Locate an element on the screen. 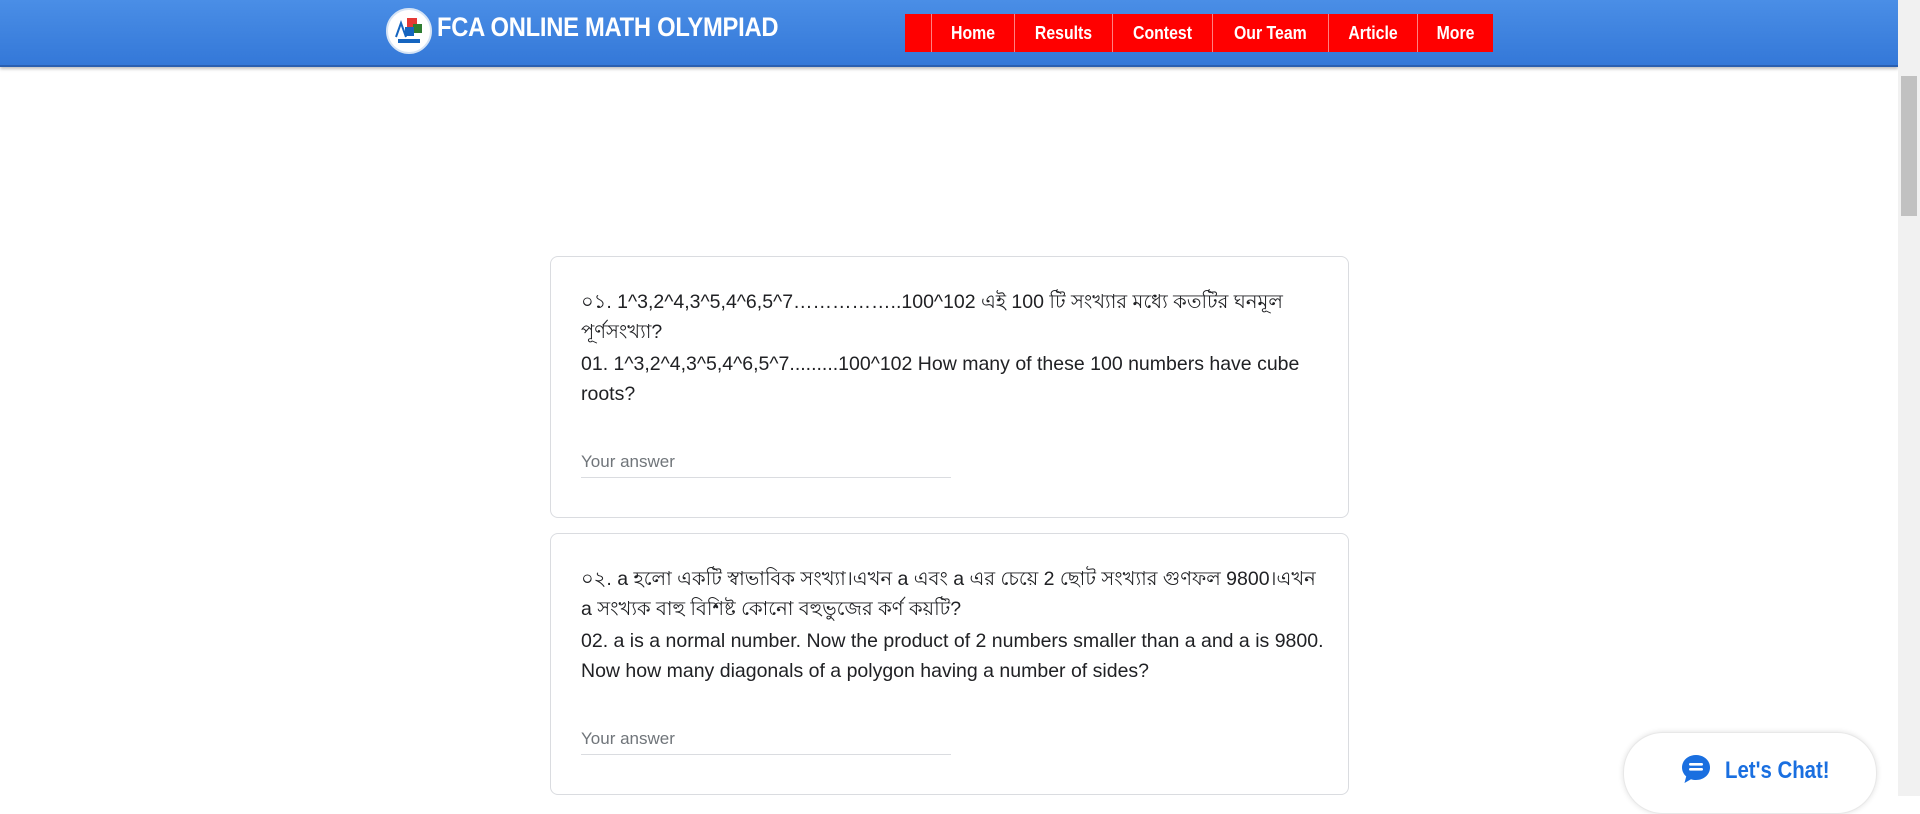  nav-contest: Contest is located at coordinates (1162, 33).